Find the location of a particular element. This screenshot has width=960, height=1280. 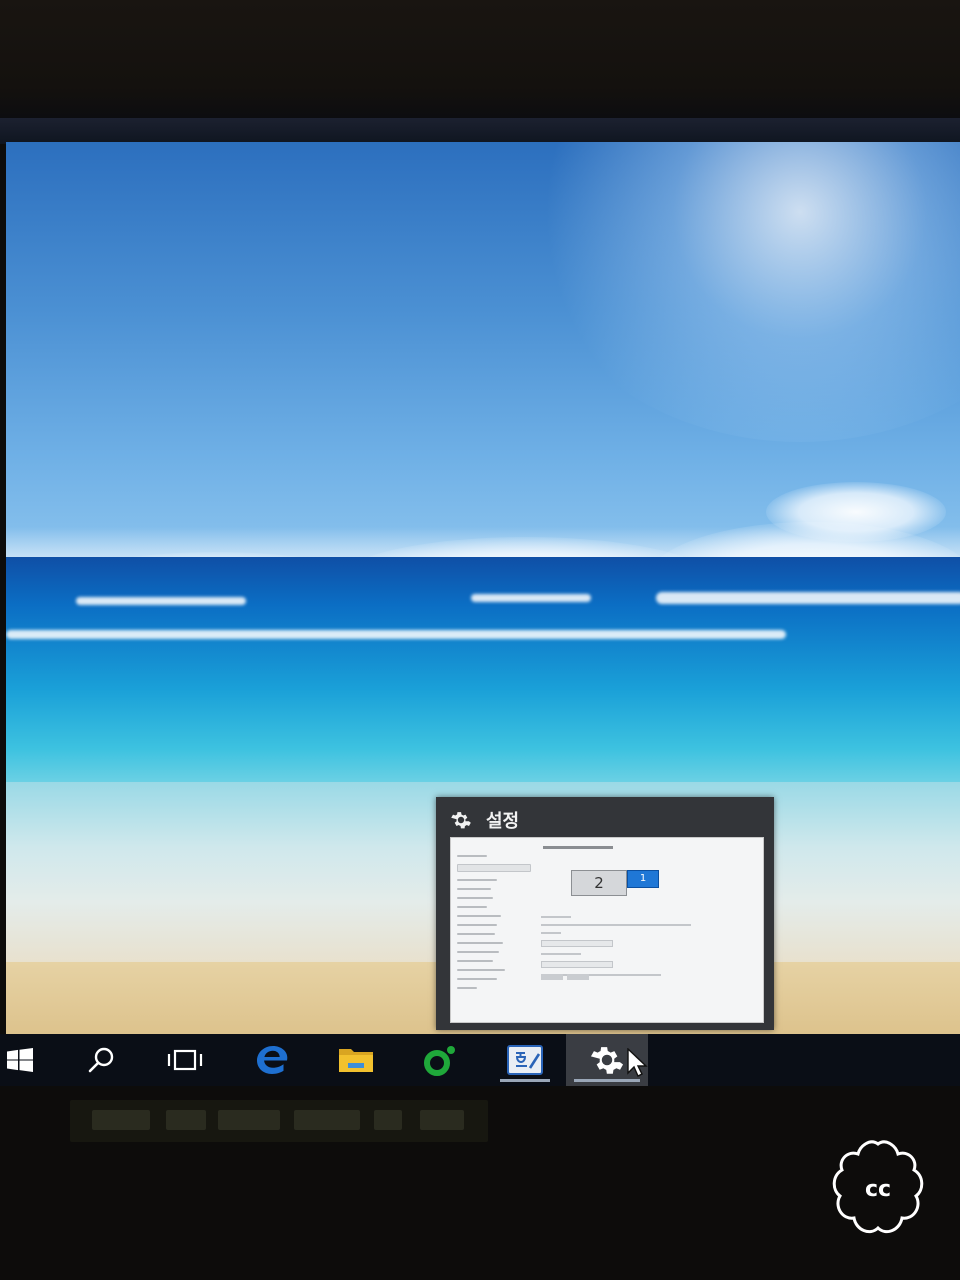

search-button is located at coordinates (102, 1060).